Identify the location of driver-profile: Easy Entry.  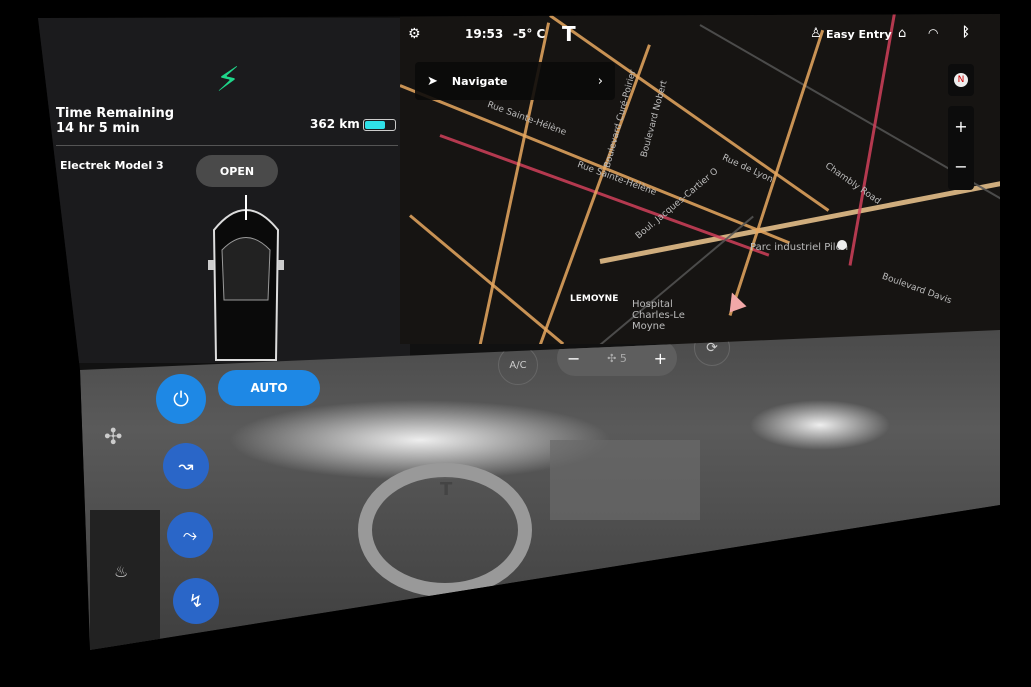
(859, 34).